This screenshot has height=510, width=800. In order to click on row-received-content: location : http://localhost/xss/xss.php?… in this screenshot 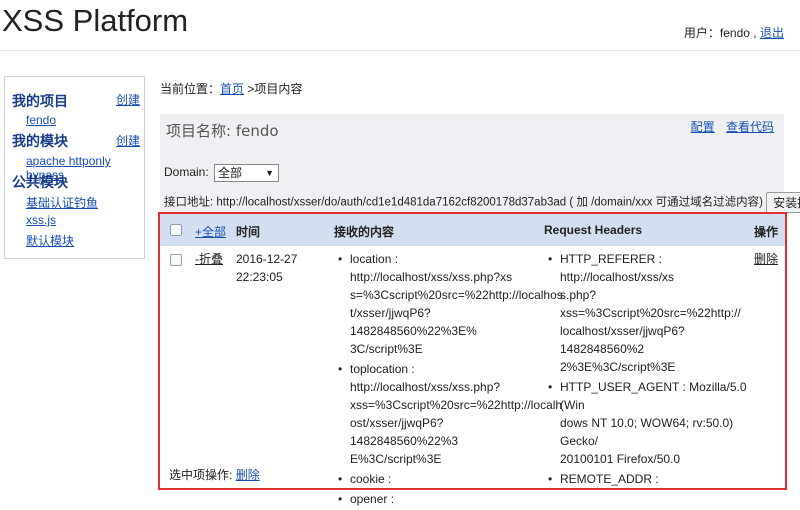, I will do `click(449, 380)`.